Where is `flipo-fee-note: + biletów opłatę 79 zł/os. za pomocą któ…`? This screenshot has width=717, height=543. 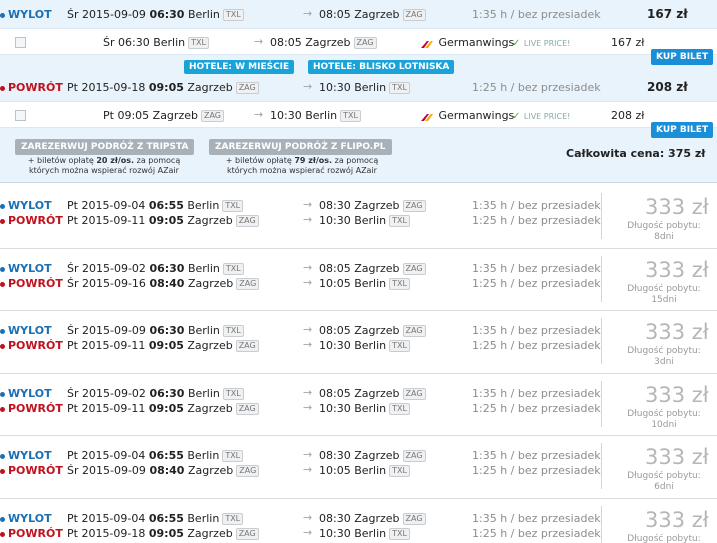
flipo-fee-note: + biletów opłatę 79 zł/os. za pomocą któ… is located at coordinates (302, 165).